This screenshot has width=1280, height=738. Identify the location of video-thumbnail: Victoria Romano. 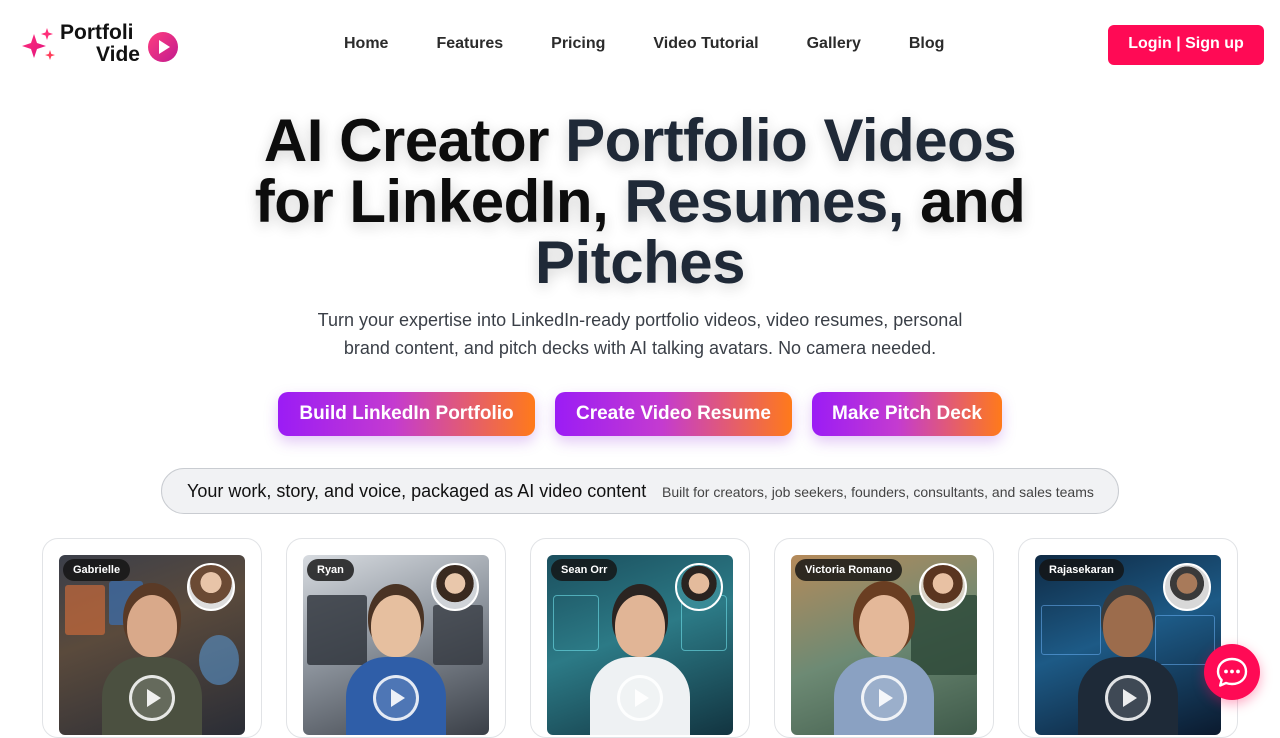
(884, 645).